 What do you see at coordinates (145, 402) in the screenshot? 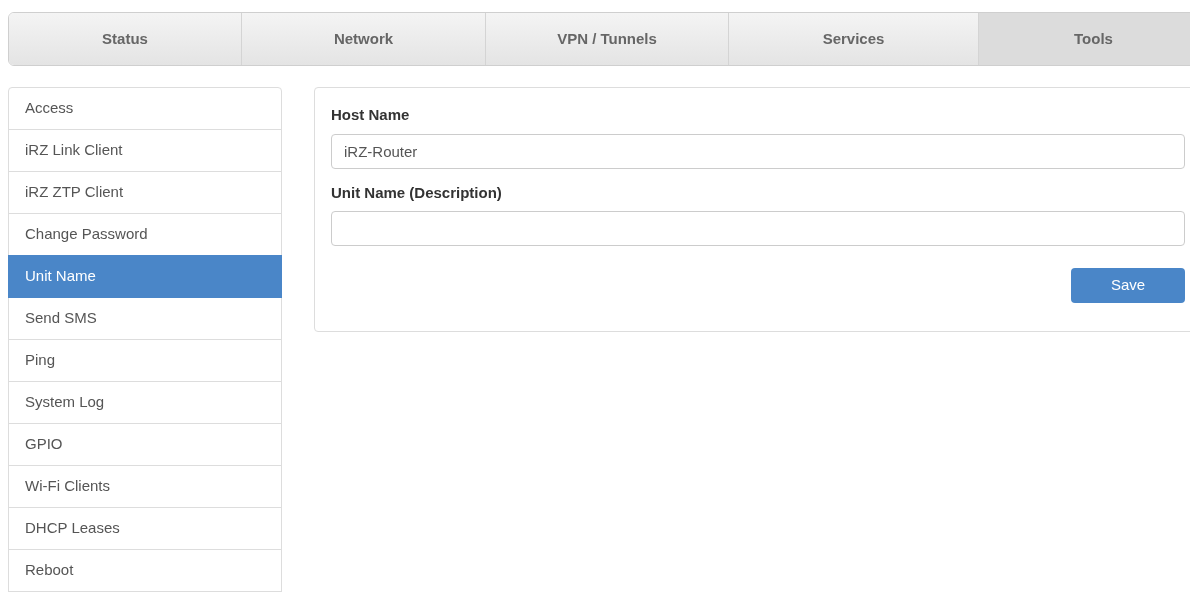
I see `sidebar-item: System Log` at bounding box center [145, 402].